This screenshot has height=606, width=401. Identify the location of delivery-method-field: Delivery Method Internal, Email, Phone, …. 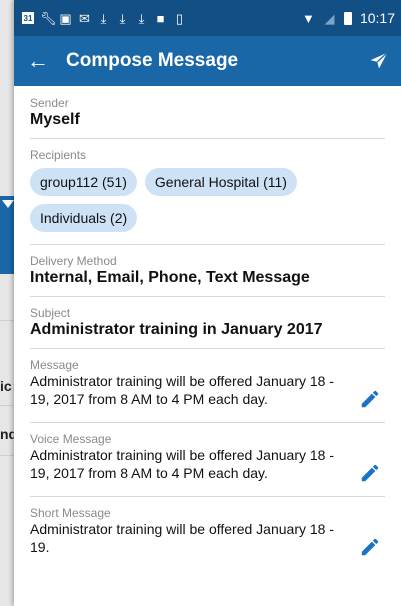
(207, 271).